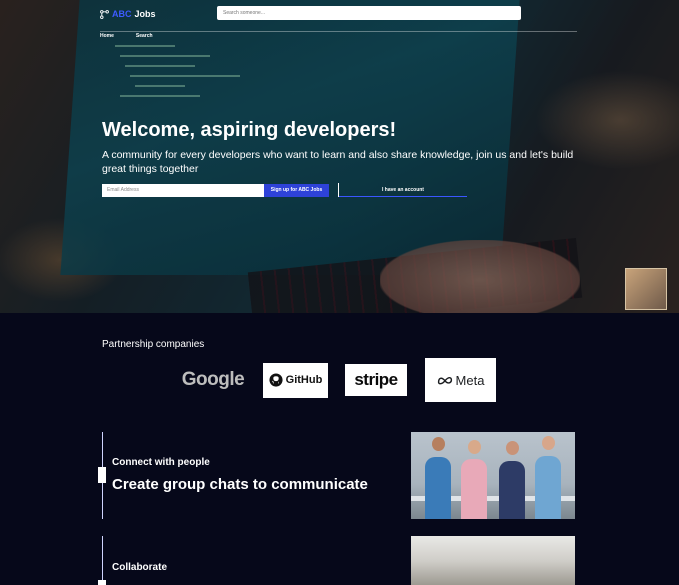 The width and height of the screenshot is (679, 585). Describe the element at coordinates (338, 380) in the screenshot. I see `partner-logos: Google GitHub stripe Meta` at that location.